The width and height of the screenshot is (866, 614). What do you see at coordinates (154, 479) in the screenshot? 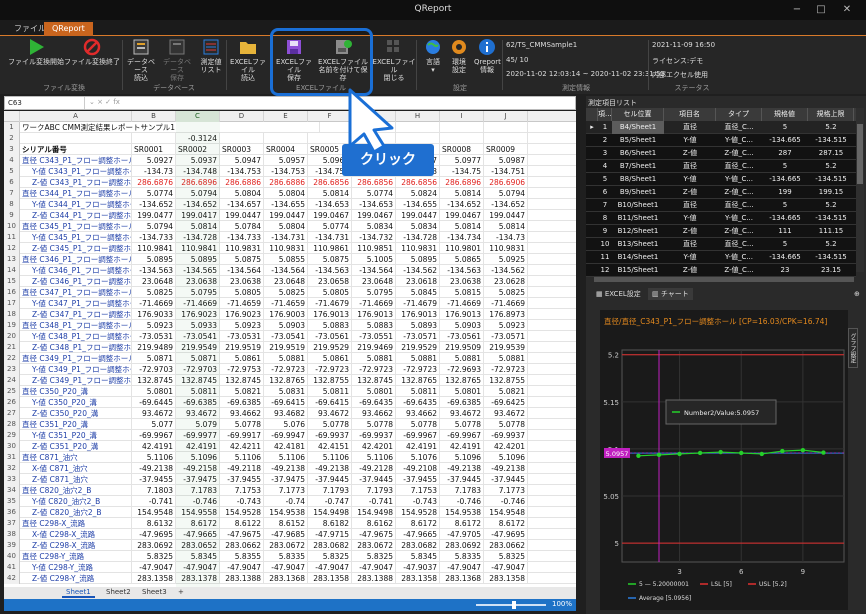
I see `cell: -37.9455` at bounding box center [154, 479].